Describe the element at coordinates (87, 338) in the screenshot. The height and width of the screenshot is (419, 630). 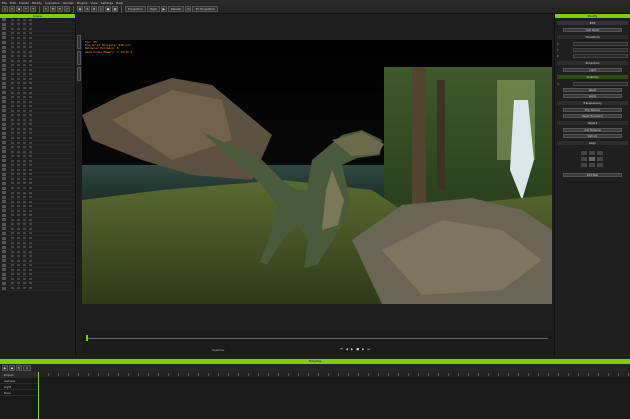
I see `scrubber-start-marker` at that location.